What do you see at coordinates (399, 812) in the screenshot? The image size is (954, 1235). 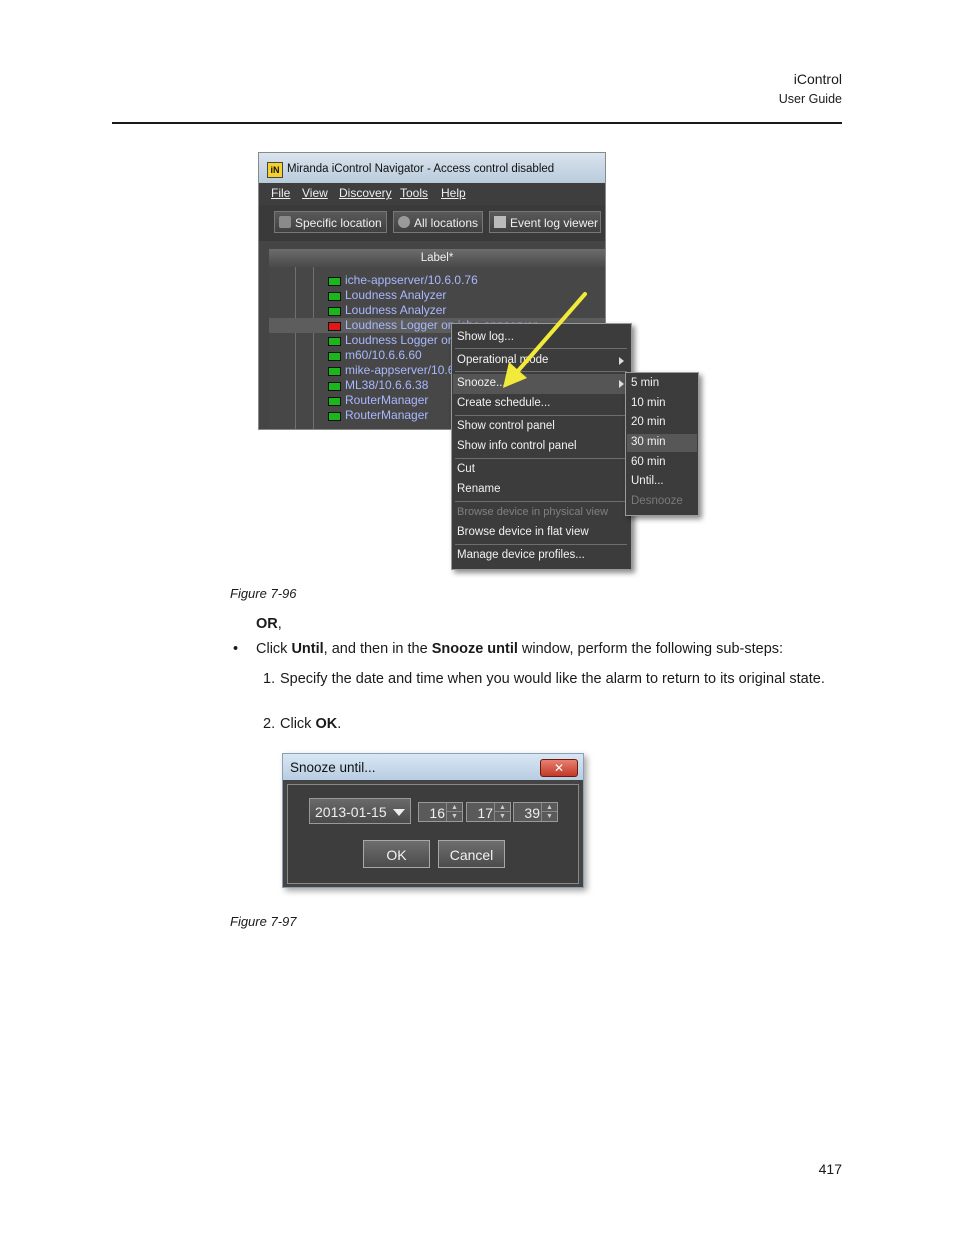 I see `chevron-down-icon` at bounding box center [399, 812].